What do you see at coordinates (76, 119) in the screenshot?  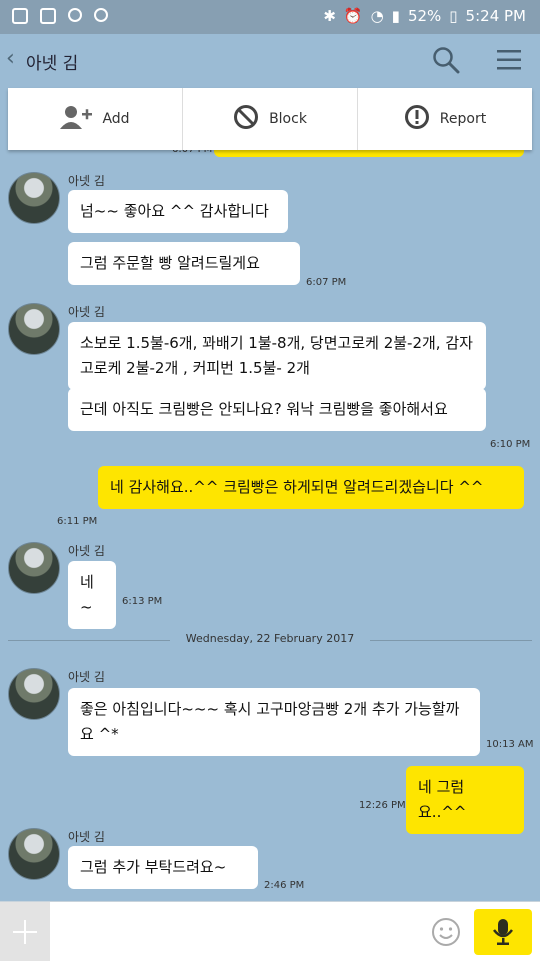 I see `add-person-icon` at bounding box center [76, 119].